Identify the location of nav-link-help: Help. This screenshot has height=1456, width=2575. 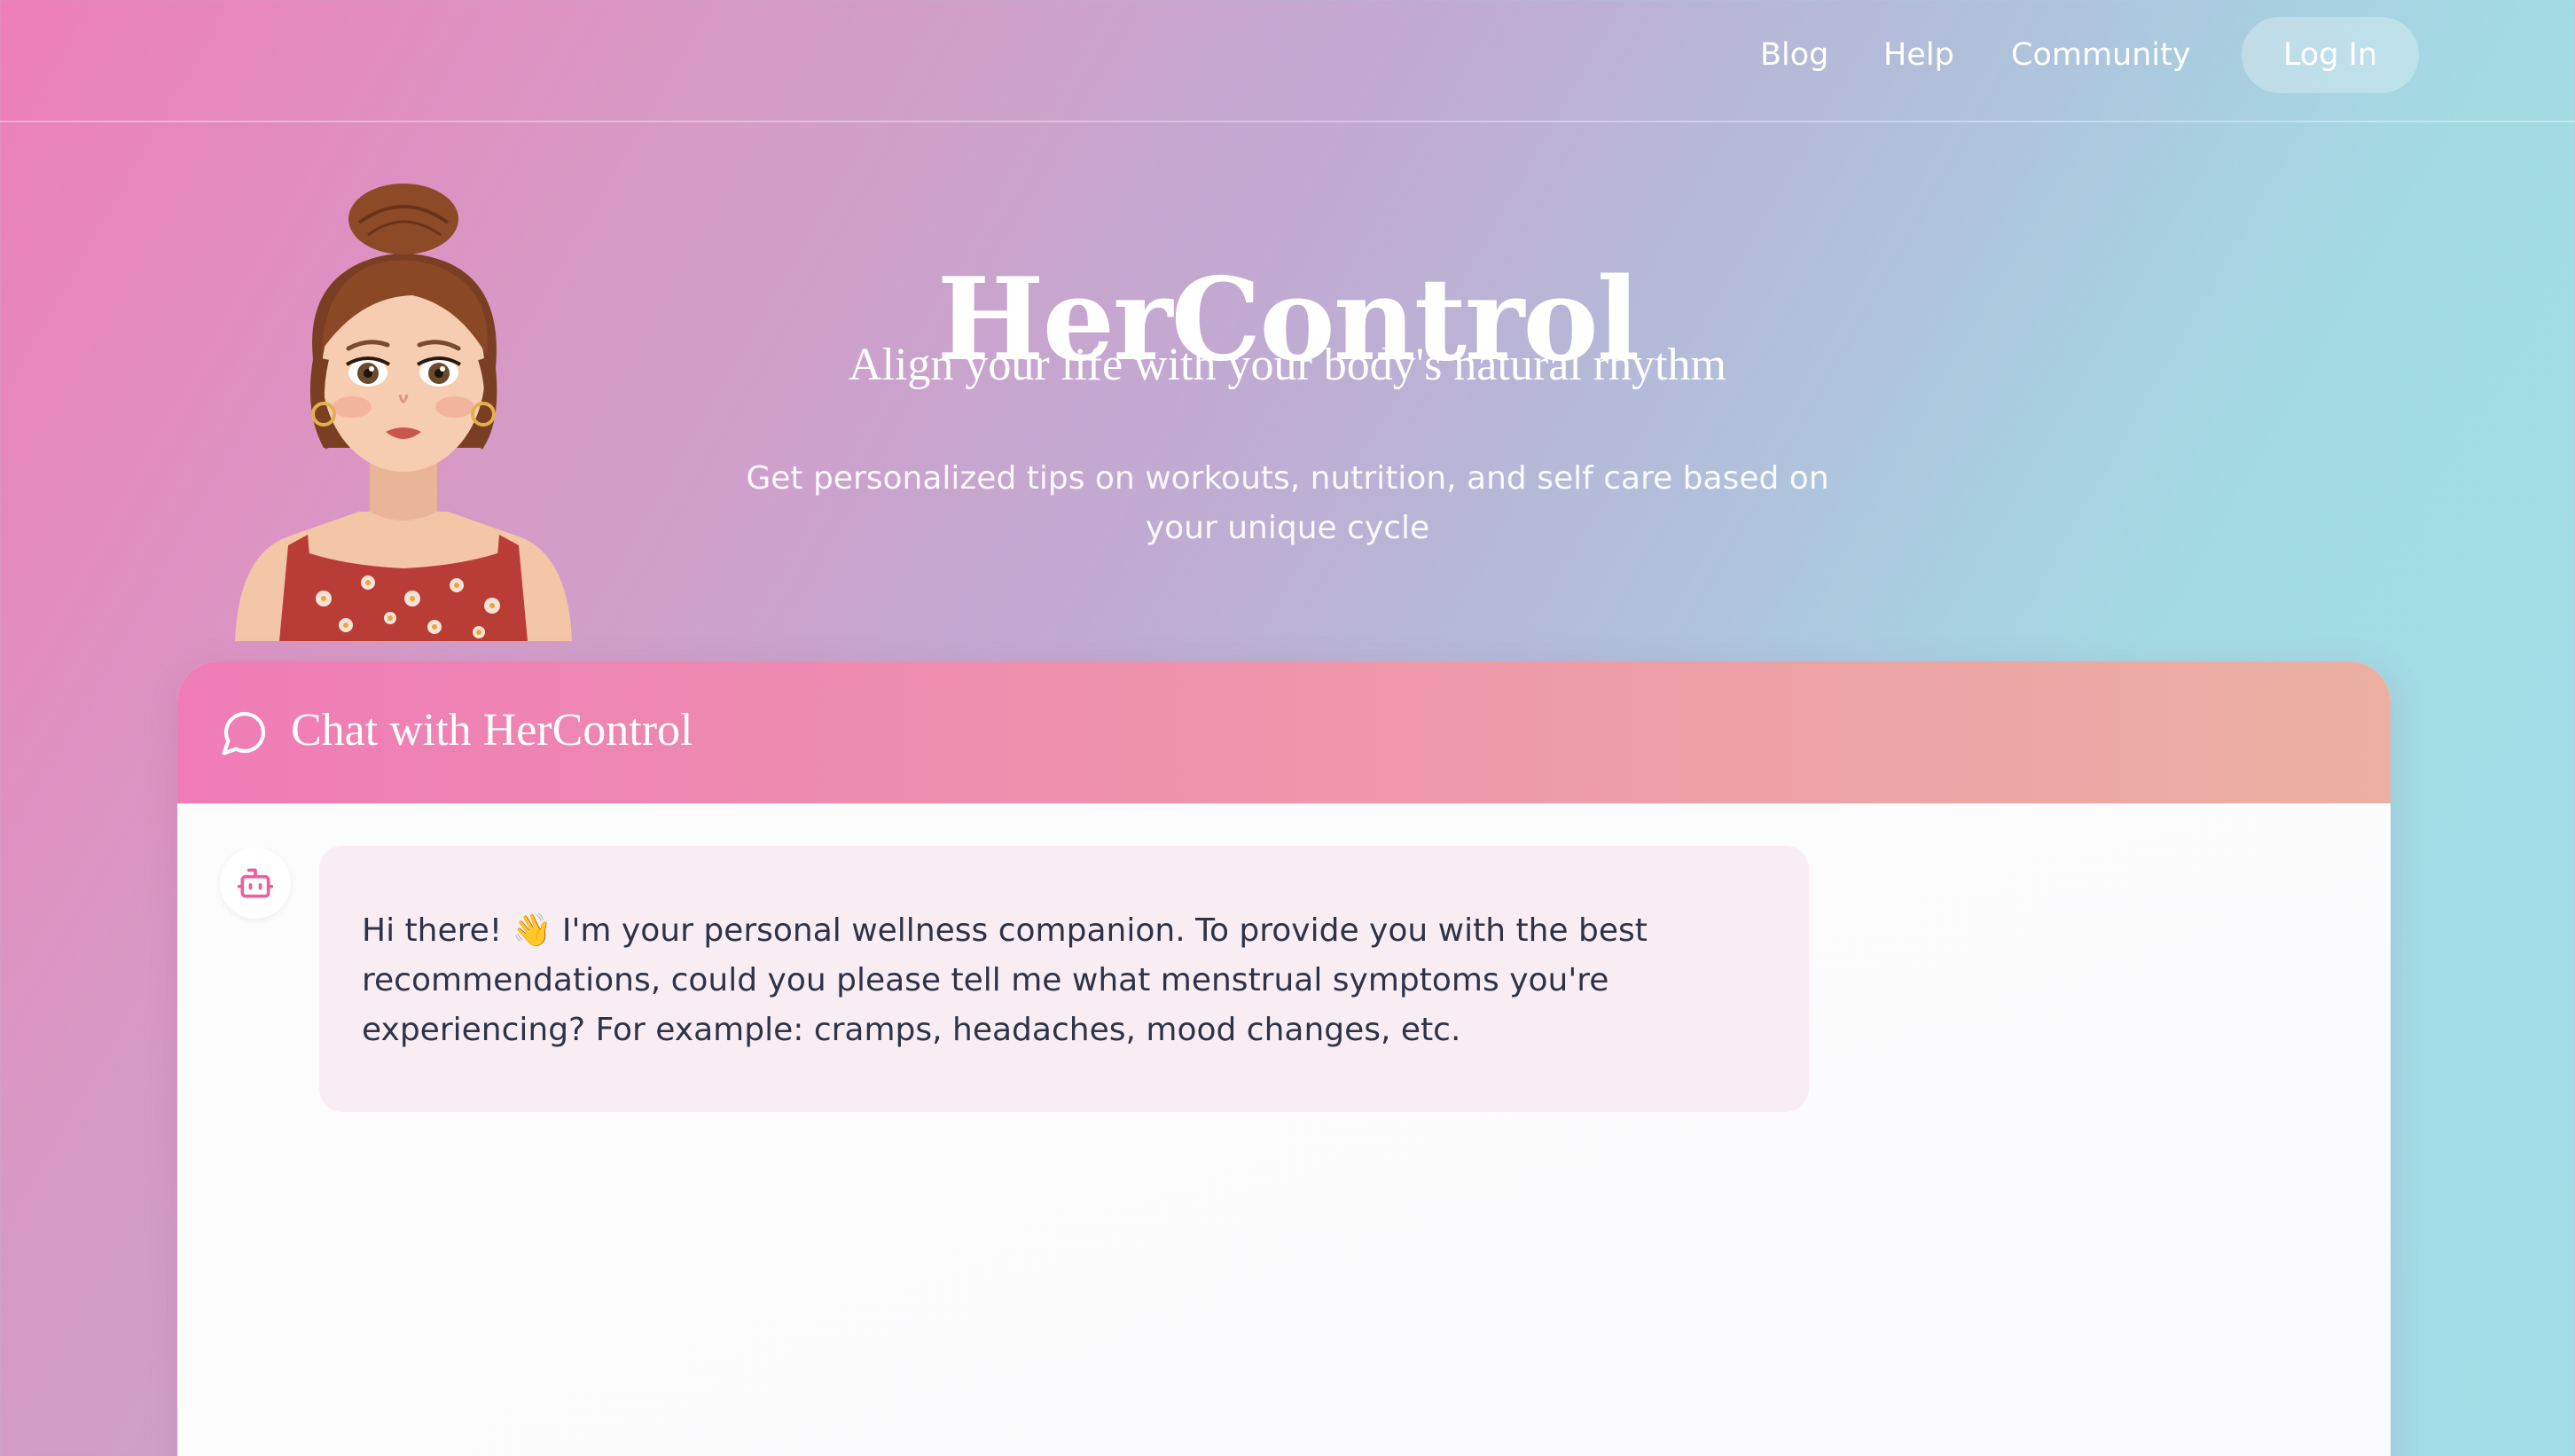
(1918, 55).